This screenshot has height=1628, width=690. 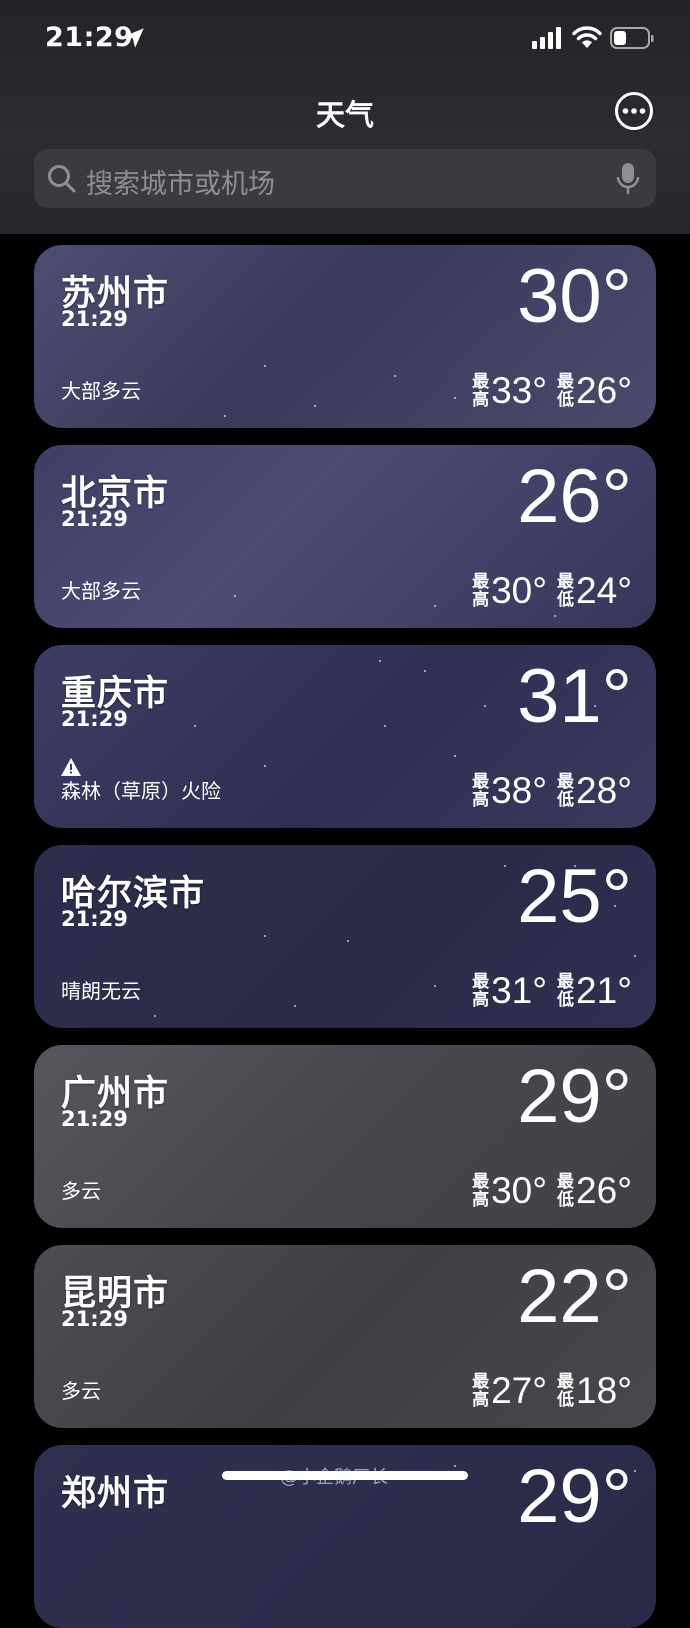 What do you see at coordinates (115, 1494) in the screenshot?
I see `city-name: 郑州市` at bounding box center [115, 1494].